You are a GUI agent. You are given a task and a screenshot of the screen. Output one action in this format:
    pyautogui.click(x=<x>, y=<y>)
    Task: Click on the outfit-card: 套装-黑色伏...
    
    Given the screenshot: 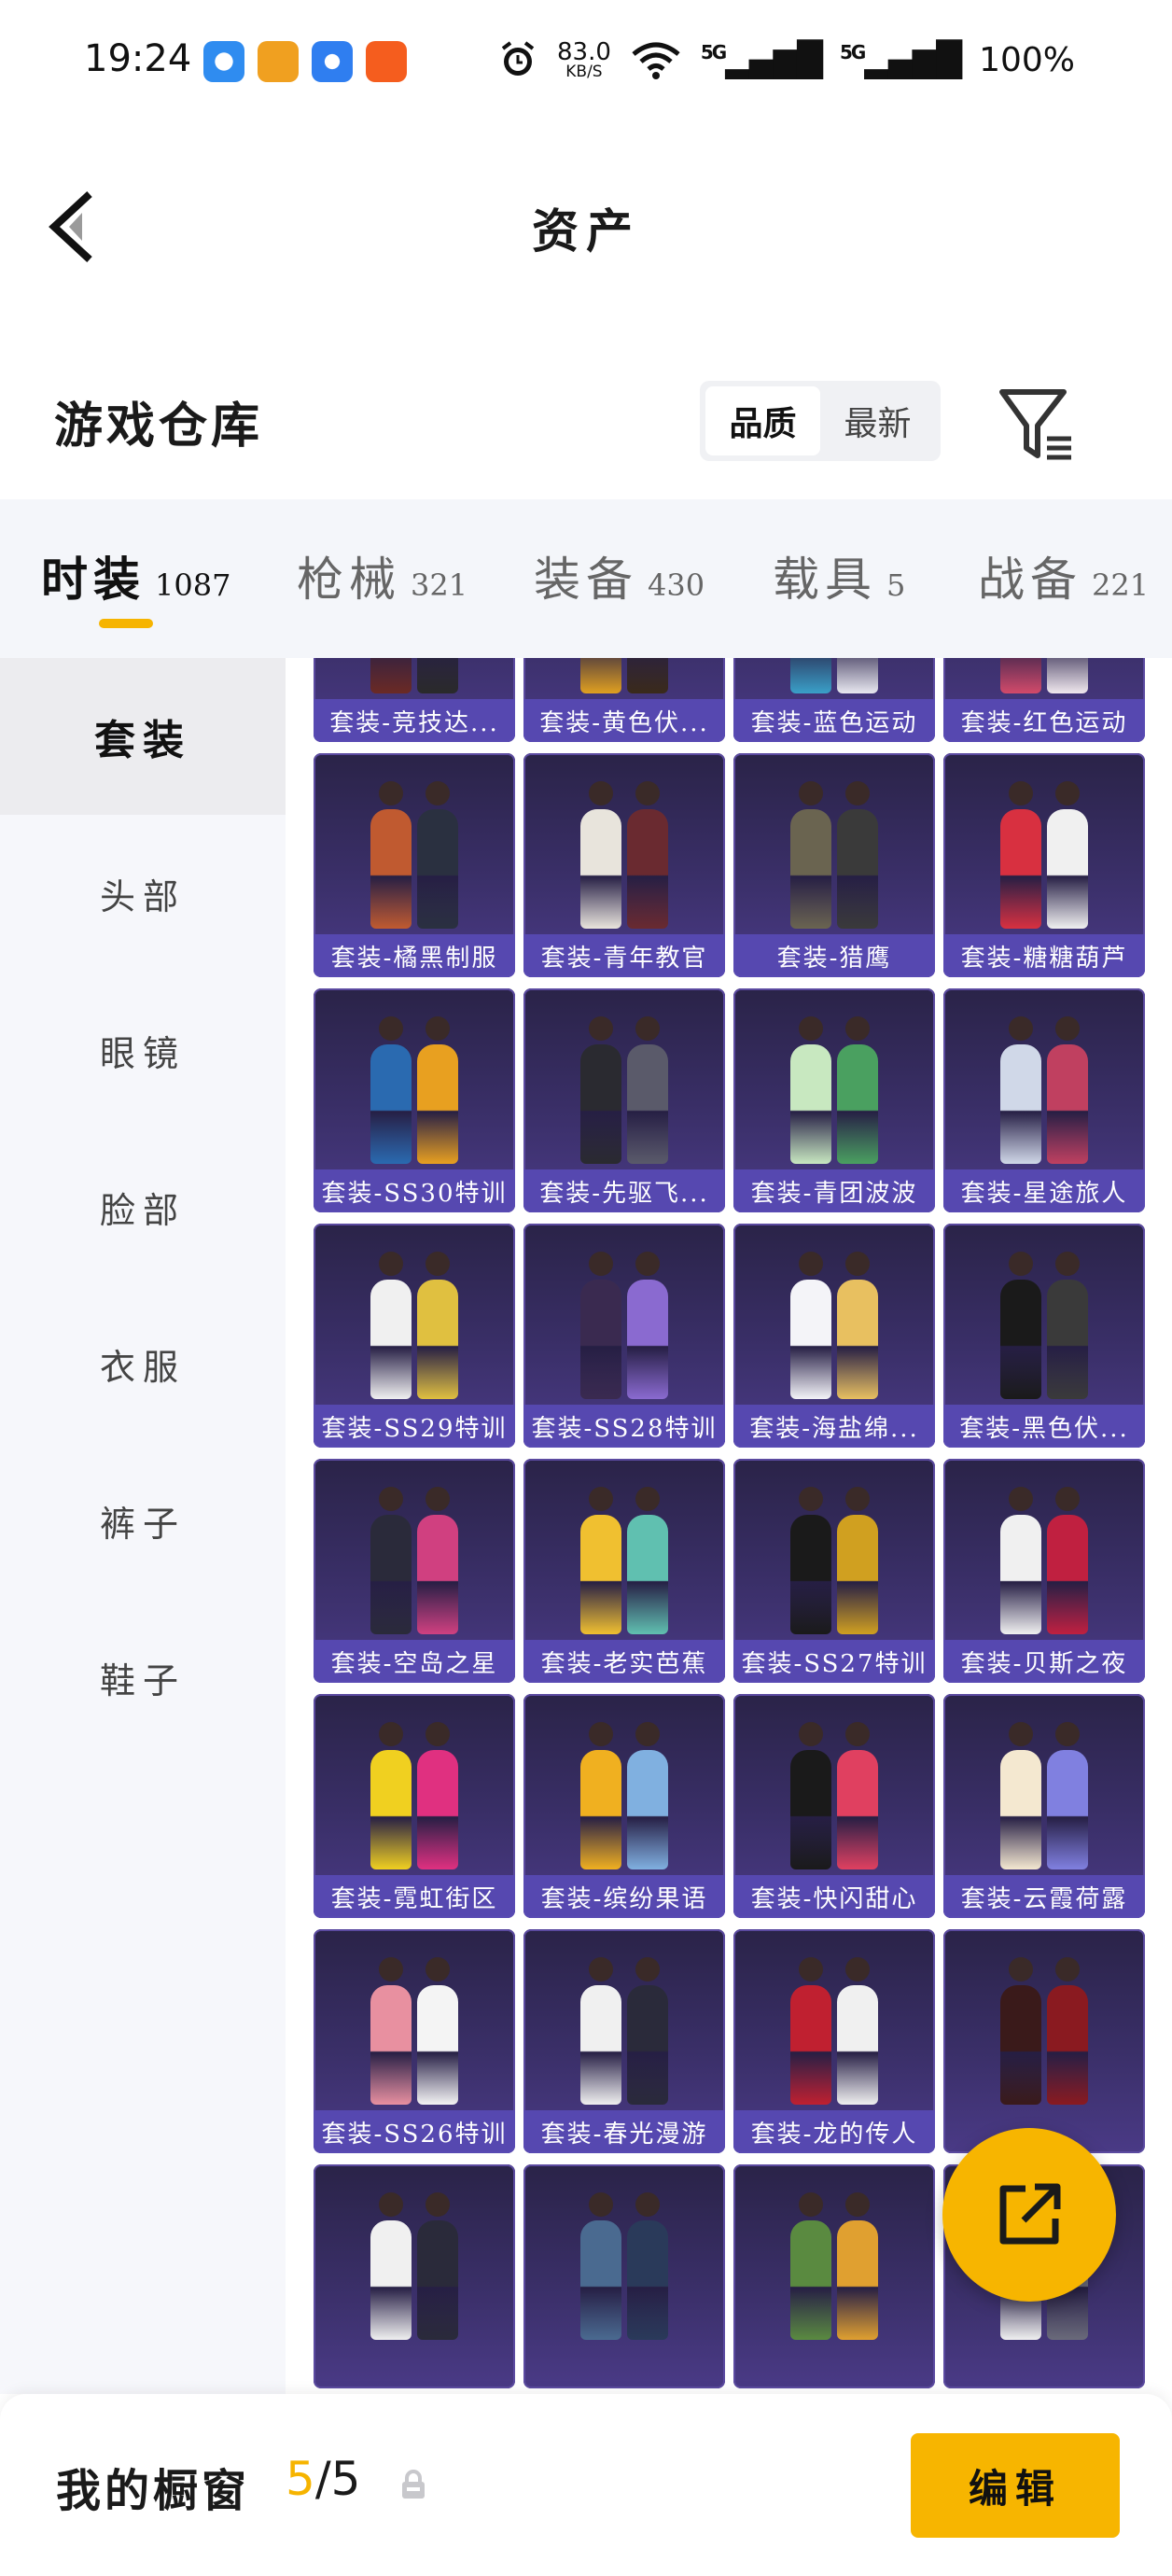 What is the action you would take?
    pyautogui.click(x=1044, y=1336)
    